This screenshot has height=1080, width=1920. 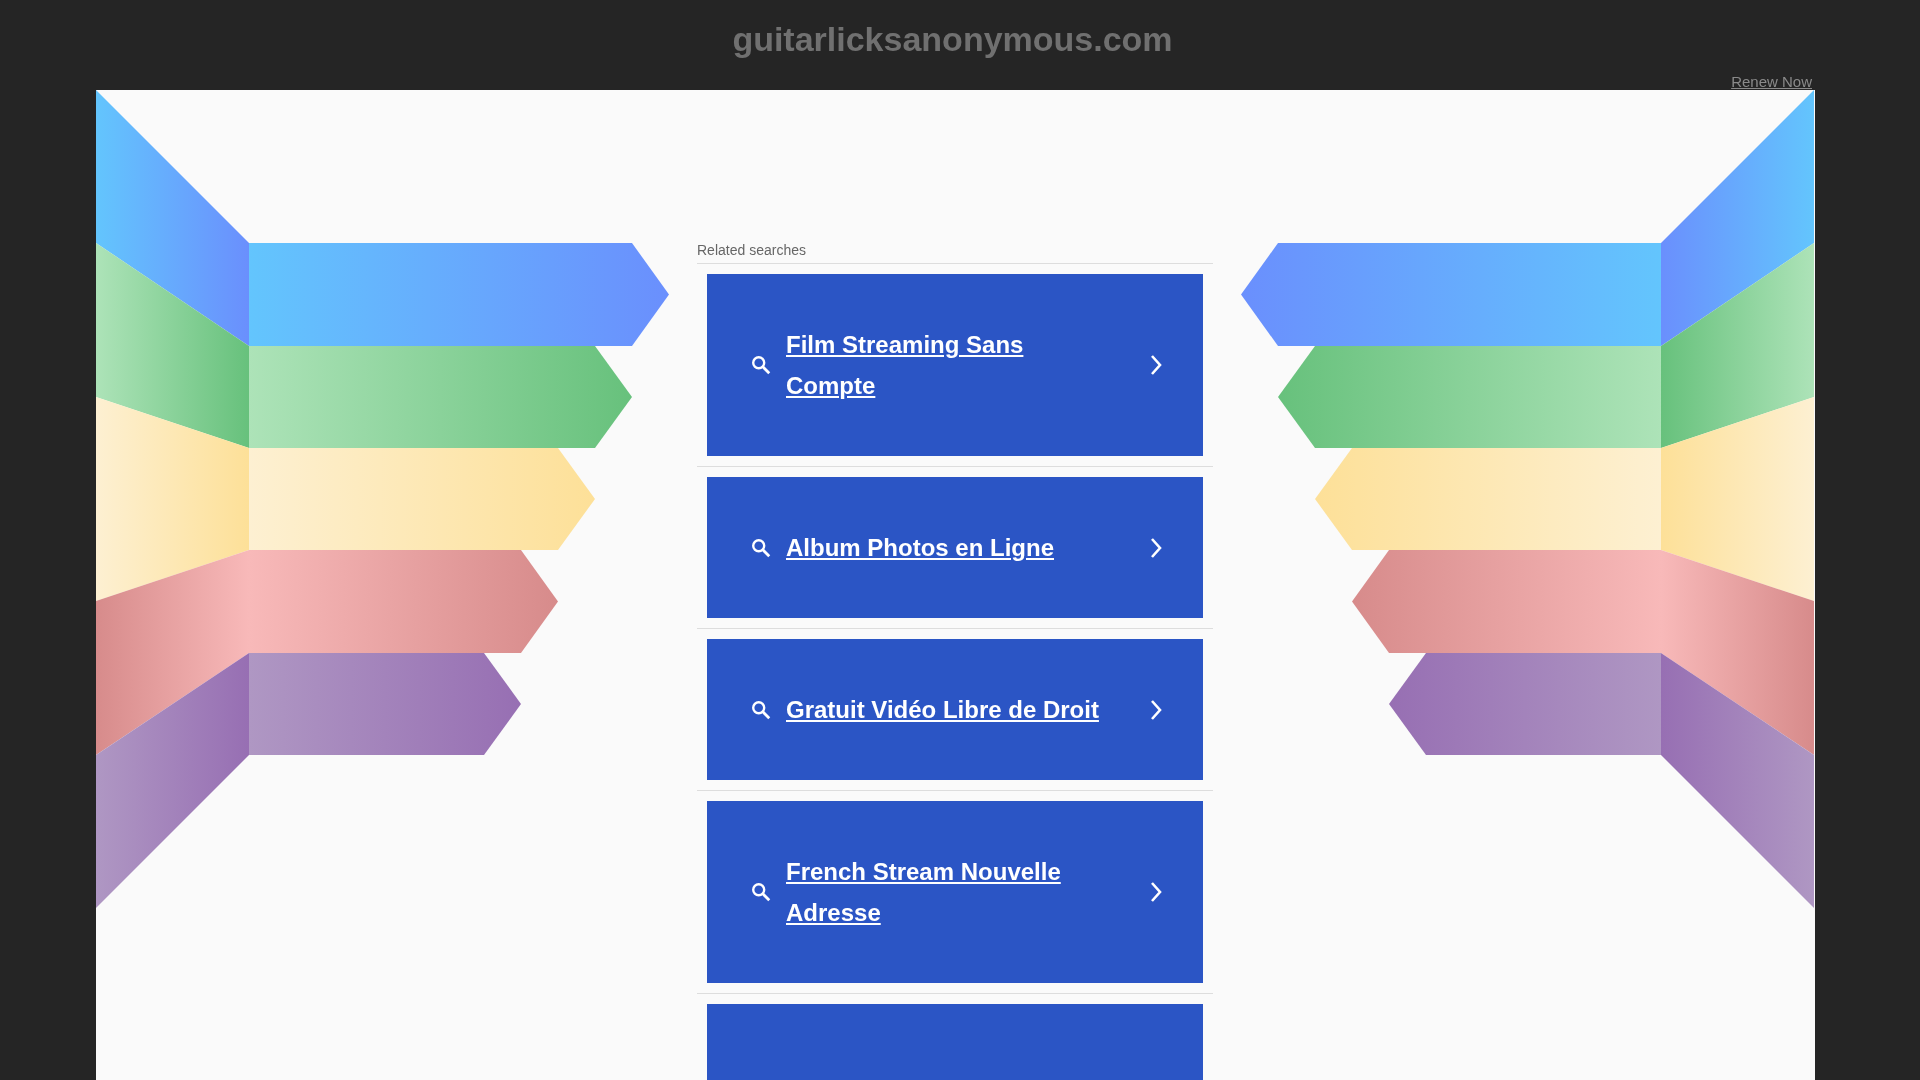 I want to click on search-result-button: Film Streaming Sans Compte, so click(x=955, y=365).